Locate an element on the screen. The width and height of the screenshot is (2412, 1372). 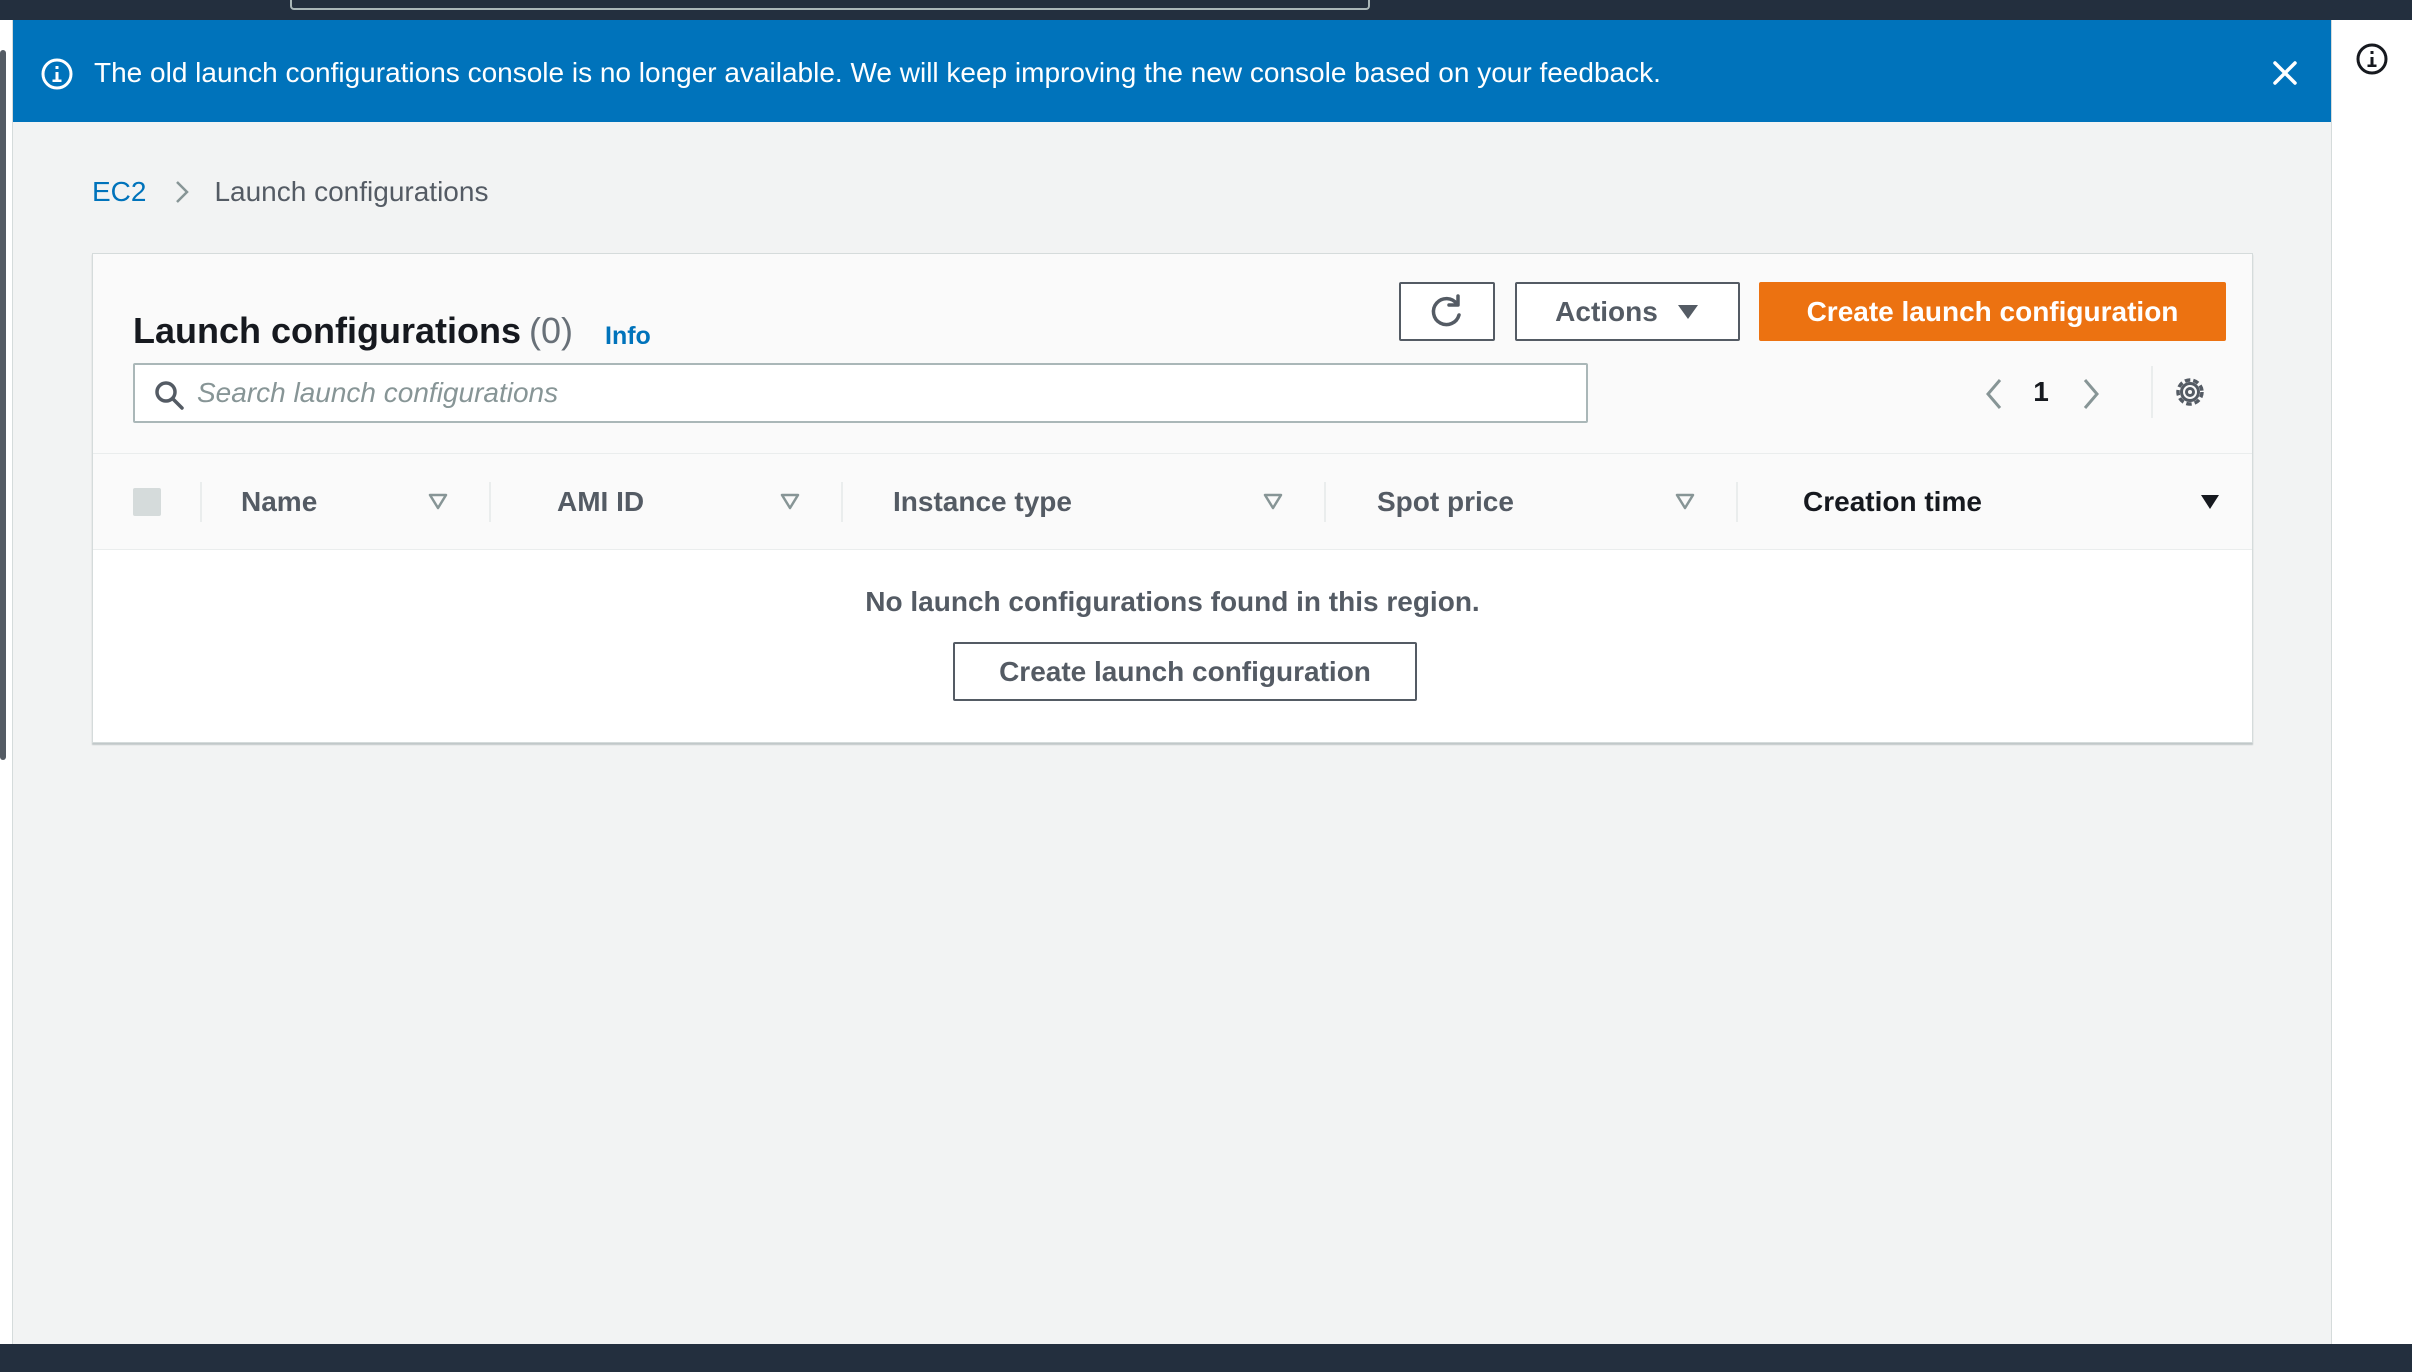
side-navigation-collapsed is located at coordinates (6, 682).